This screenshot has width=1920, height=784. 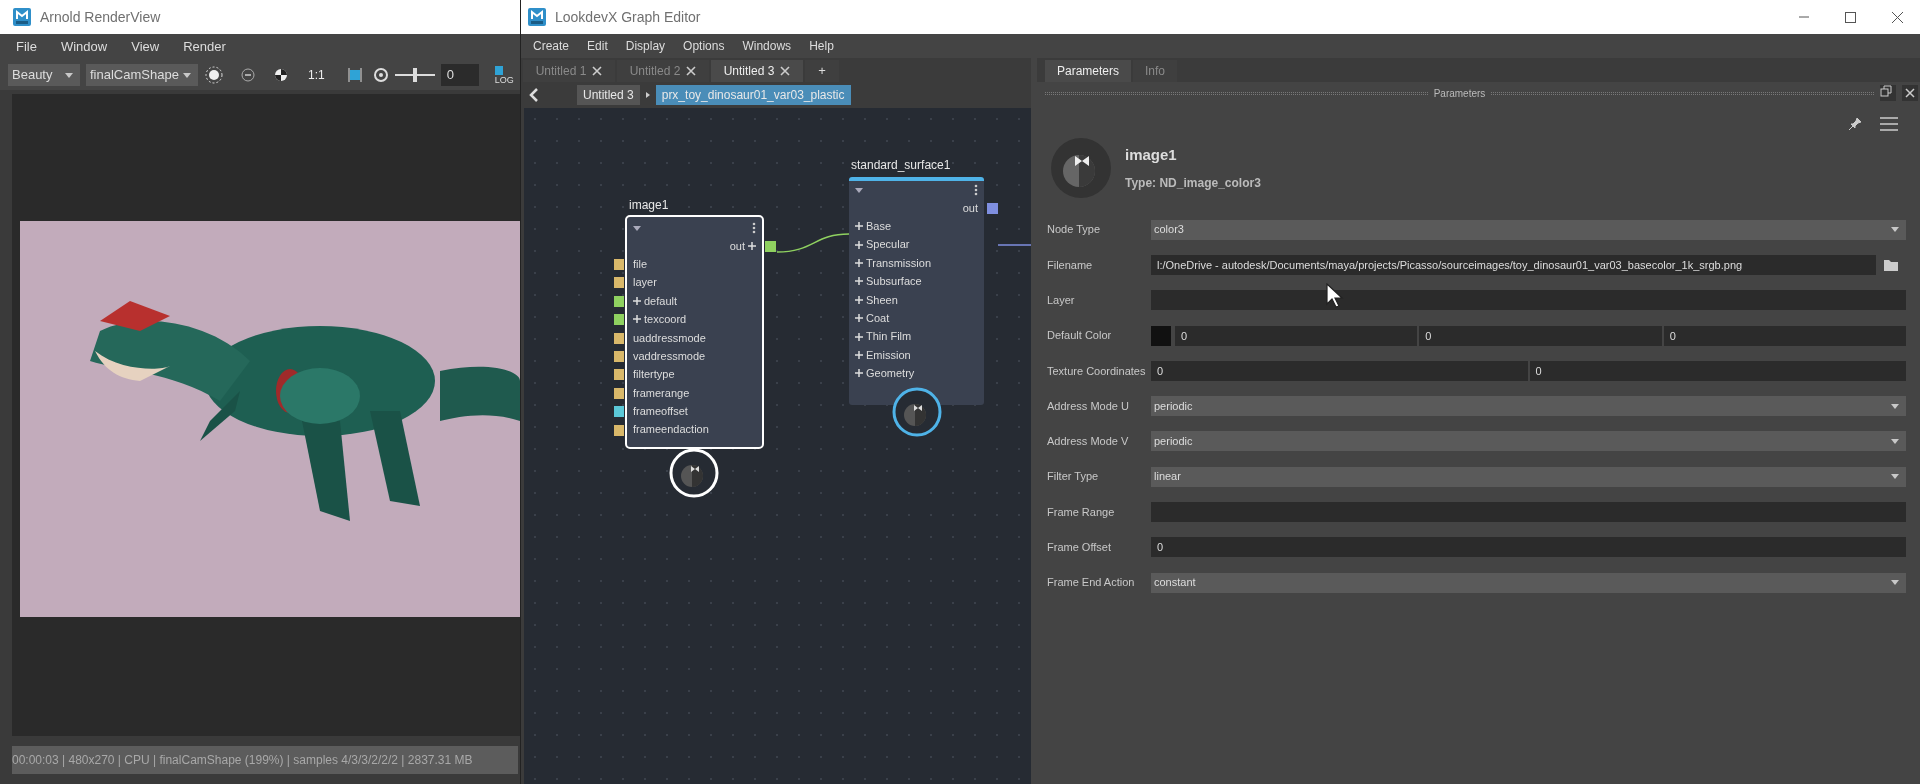 I want to click on pin-icon, so click(x=1855, y=124).